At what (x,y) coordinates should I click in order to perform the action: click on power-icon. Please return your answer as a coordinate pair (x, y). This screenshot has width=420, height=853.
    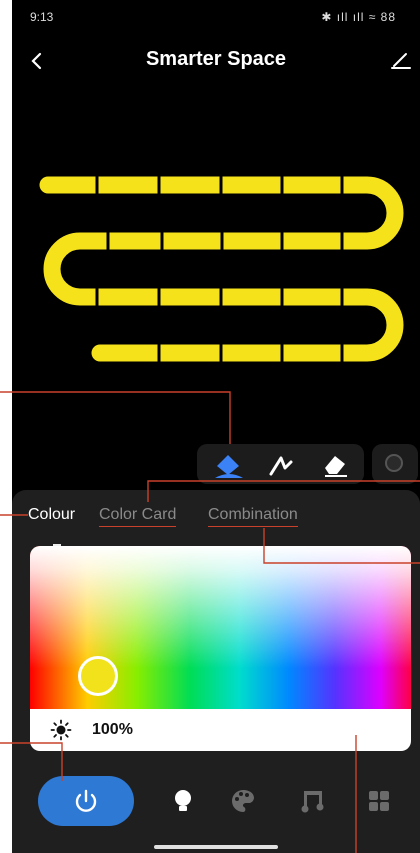
    Looking at the image, I should click on (86, 800).